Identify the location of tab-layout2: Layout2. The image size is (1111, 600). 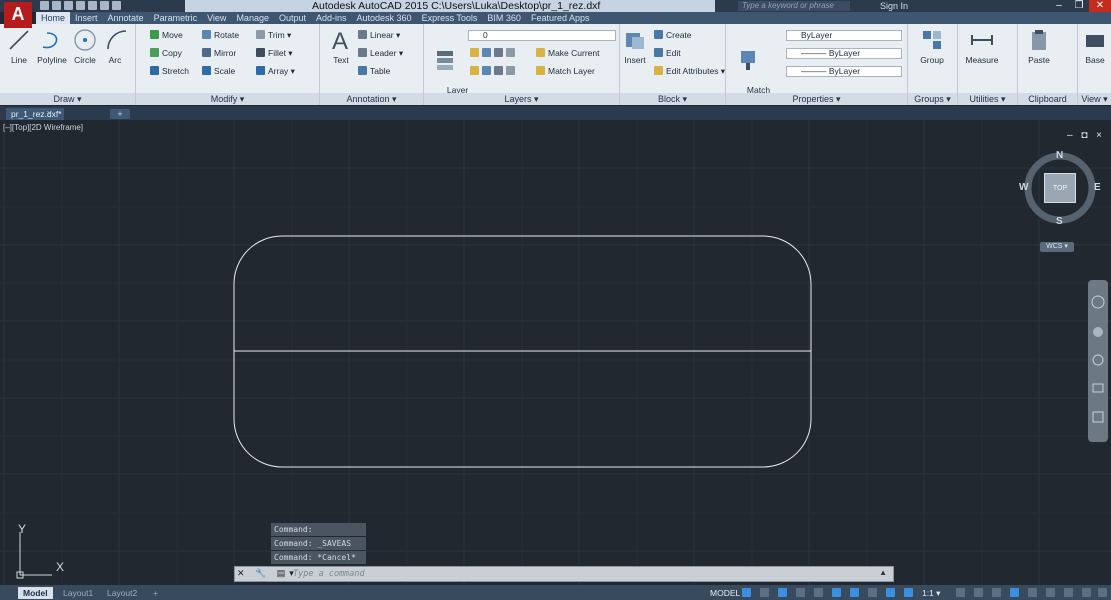
(122, 593).